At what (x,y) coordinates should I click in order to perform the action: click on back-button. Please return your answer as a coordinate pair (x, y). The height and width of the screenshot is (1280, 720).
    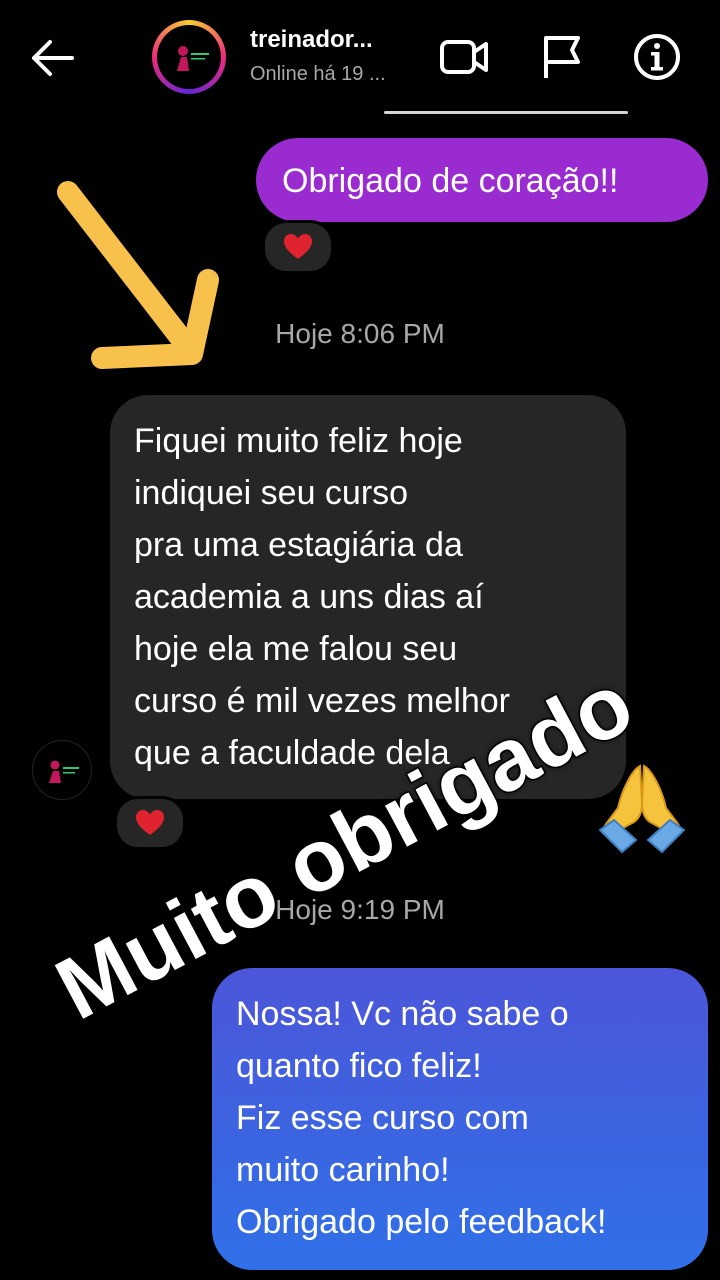
    Looking at the image, I should click on (52, 58).